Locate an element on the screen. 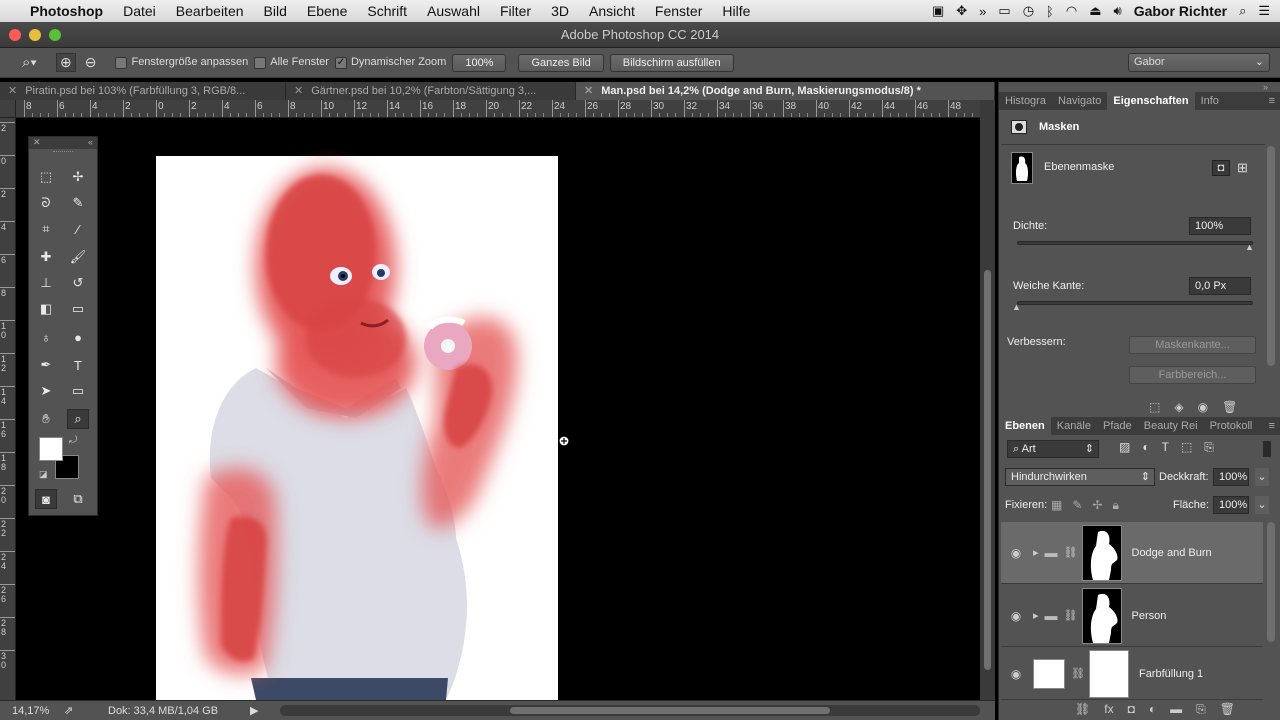 The image size is (1280, 720). new-group-icon: ▬ is located at coordinates (1176, 709).